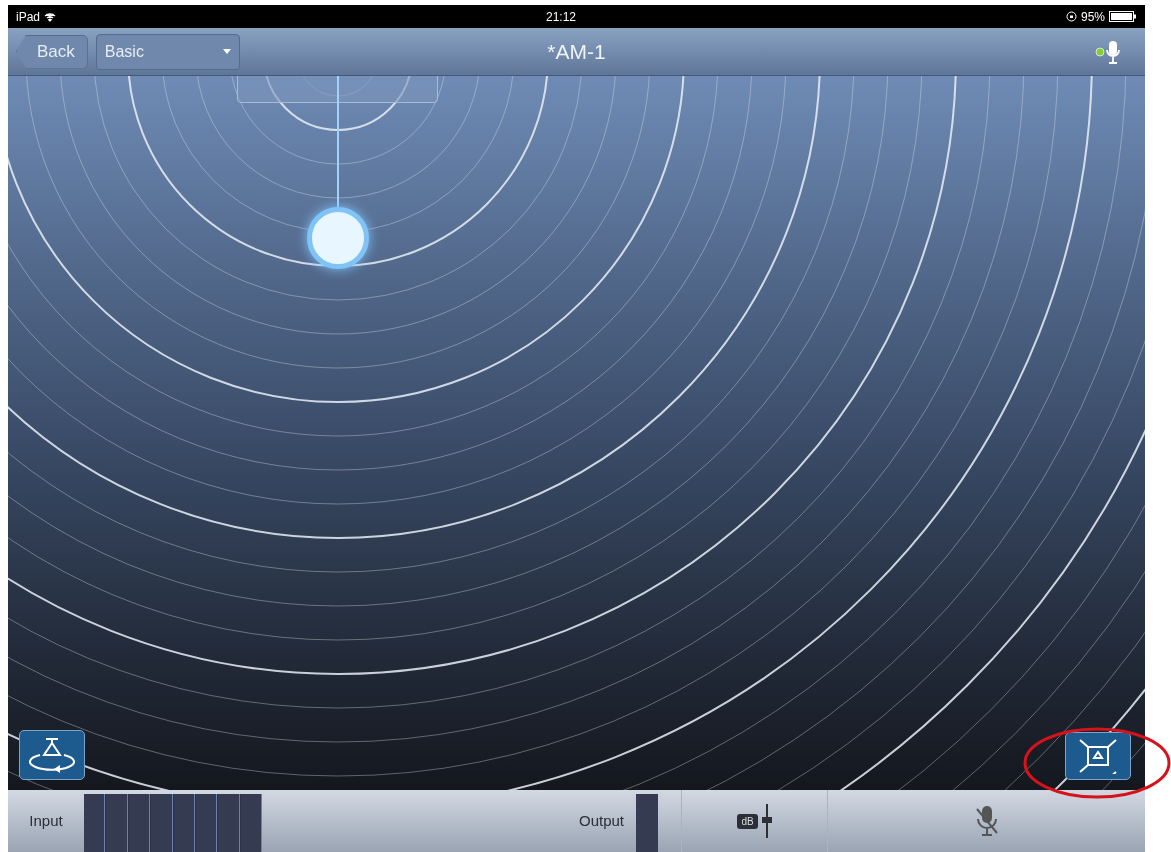 Image resolution: width=1171 pixels, height=852 pixels. Describe the element at coordinates (46, 820) in the screenshot. I see `input-label: Input` at that location.